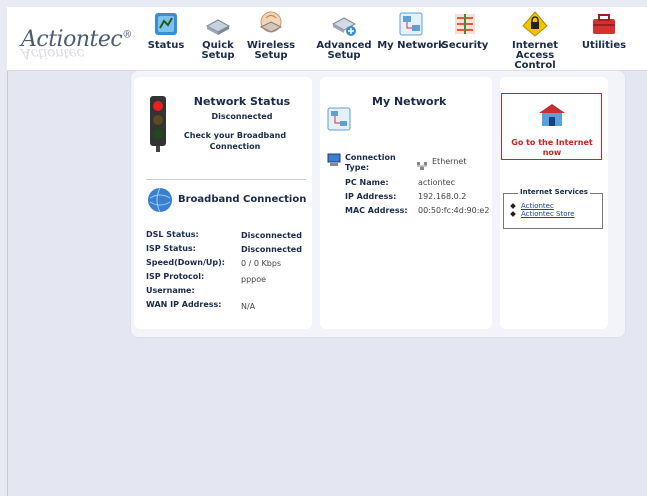 This screenshot has width=647, height=496. Describe the element at coordinates (160, 202) in the screenshot. I see `globe-icon` at that location.